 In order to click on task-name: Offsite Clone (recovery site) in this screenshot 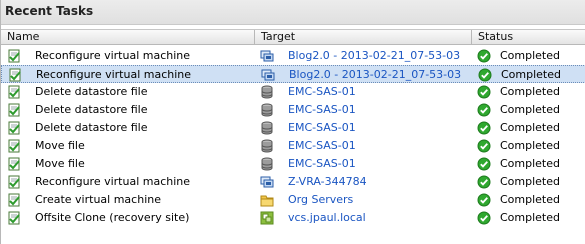, I will do `click(112, 217)`.